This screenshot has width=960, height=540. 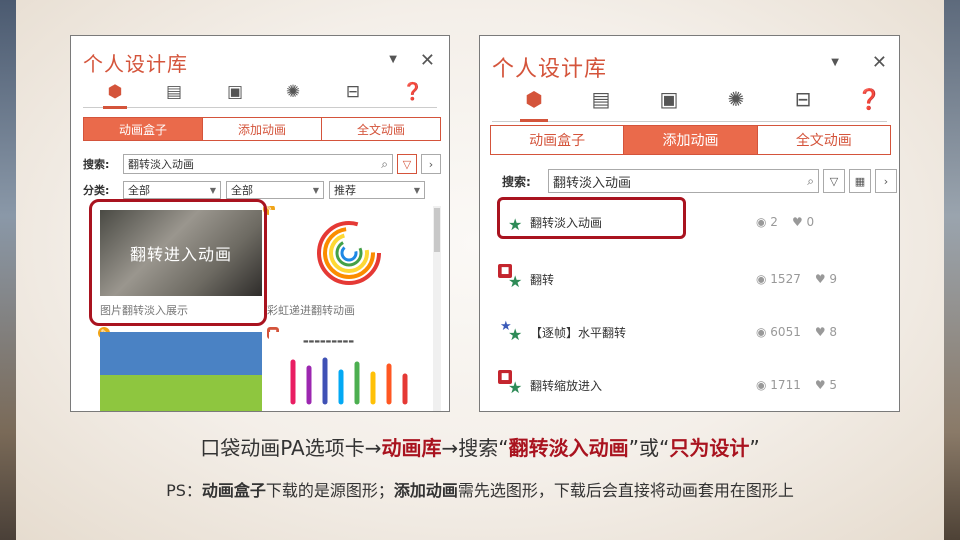 I want to click on likes-count: ♥ 0, so click(x=803, y=222).